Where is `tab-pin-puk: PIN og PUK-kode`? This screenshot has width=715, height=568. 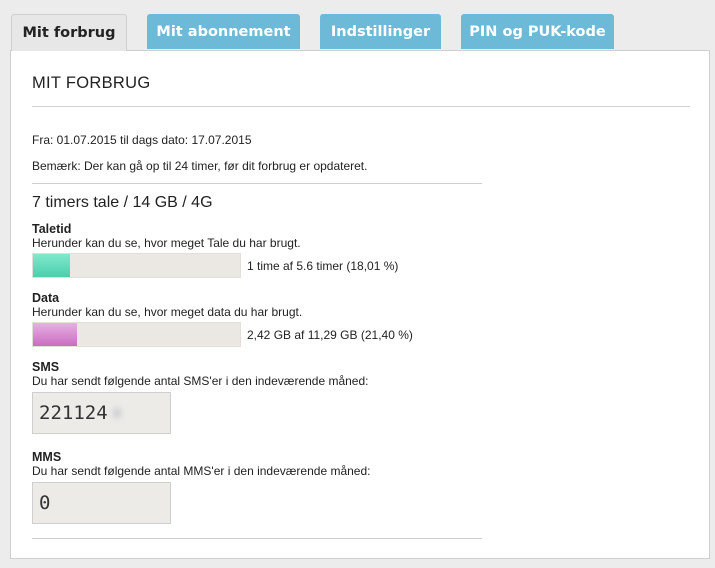 tab-pin-puk: PIN og PUK-kode is located at coordinates (537, 31).